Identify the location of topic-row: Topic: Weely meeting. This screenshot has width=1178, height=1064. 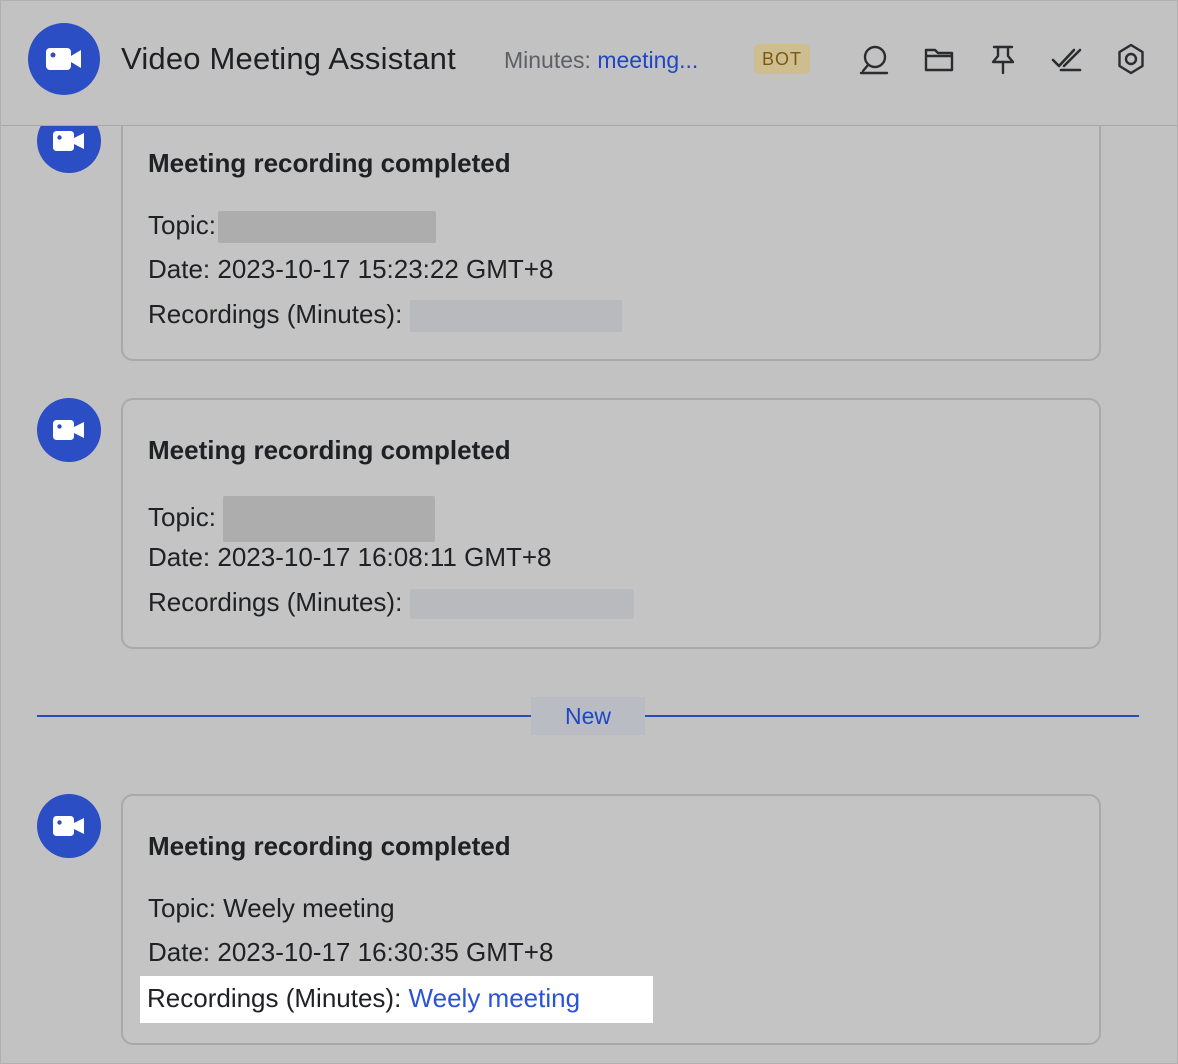
(271, 908).